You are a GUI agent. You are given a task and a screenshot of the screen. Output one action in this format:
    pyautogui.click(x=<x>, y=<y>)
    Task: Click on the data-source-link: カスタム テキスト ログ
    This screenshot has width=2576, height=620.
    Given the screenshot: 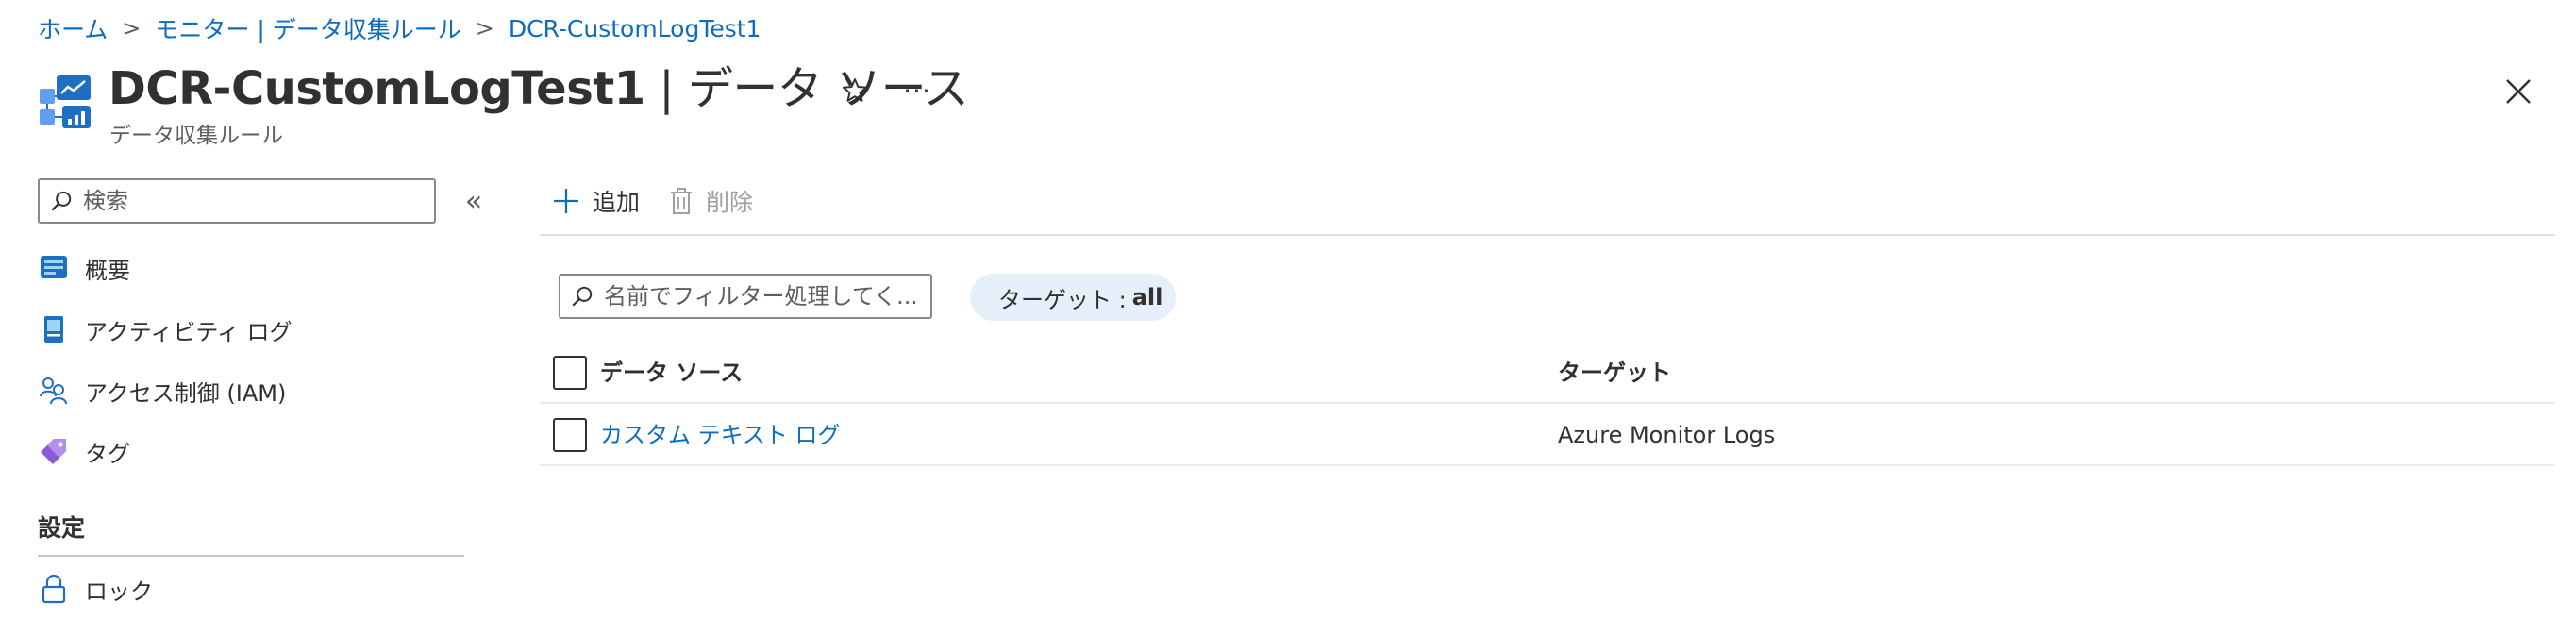 What is the action you would take?
    pyautogui.click(x=720, y=435)
    